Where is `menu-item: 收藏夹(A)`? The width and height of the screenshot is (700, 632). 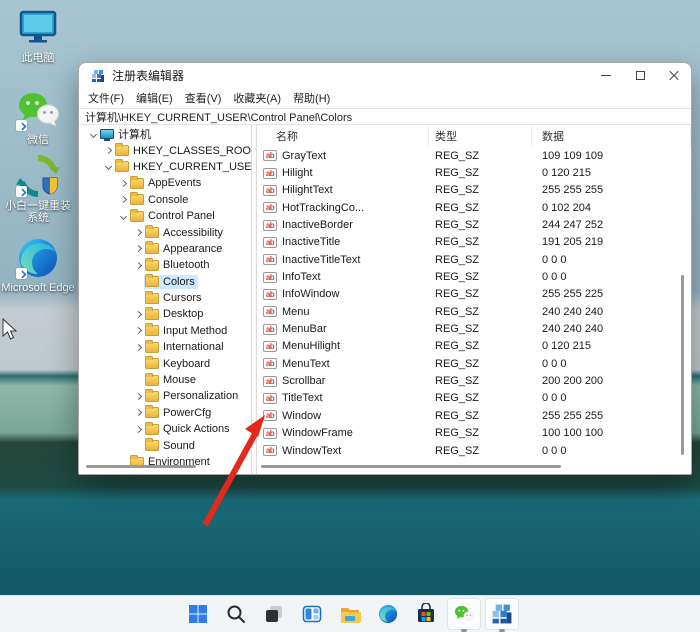 menu-item: 收藏夹(A) is located at coordinates (257, 98).